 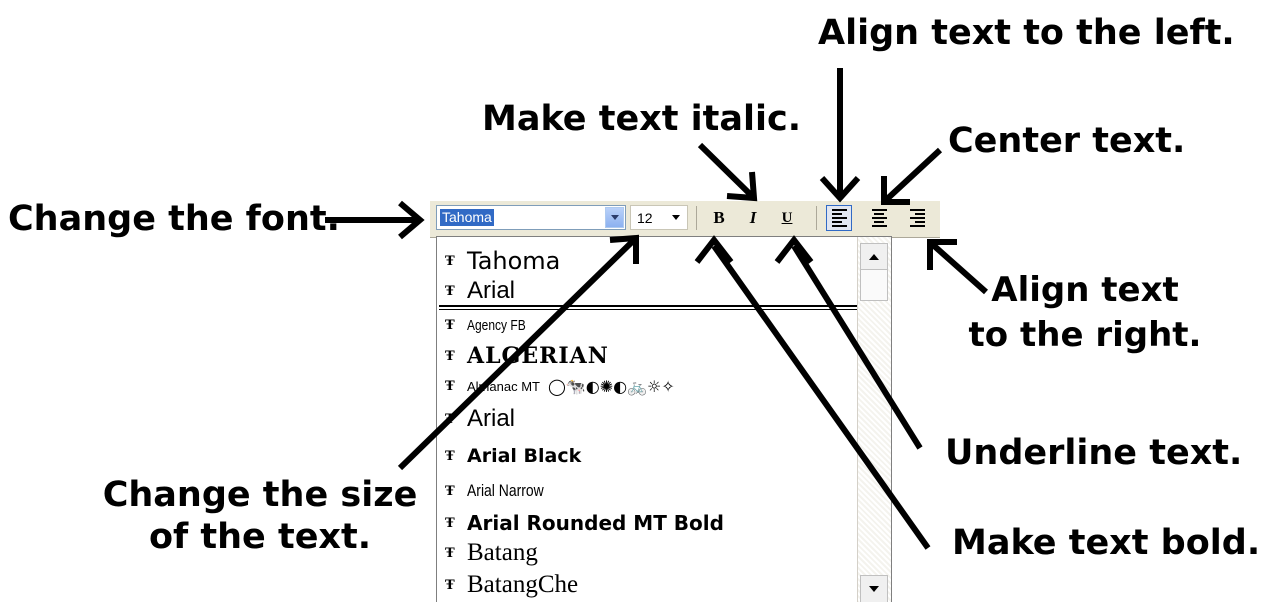 I want to click on list-item: Ŧ Arial Black, so click(x=513, y=456).